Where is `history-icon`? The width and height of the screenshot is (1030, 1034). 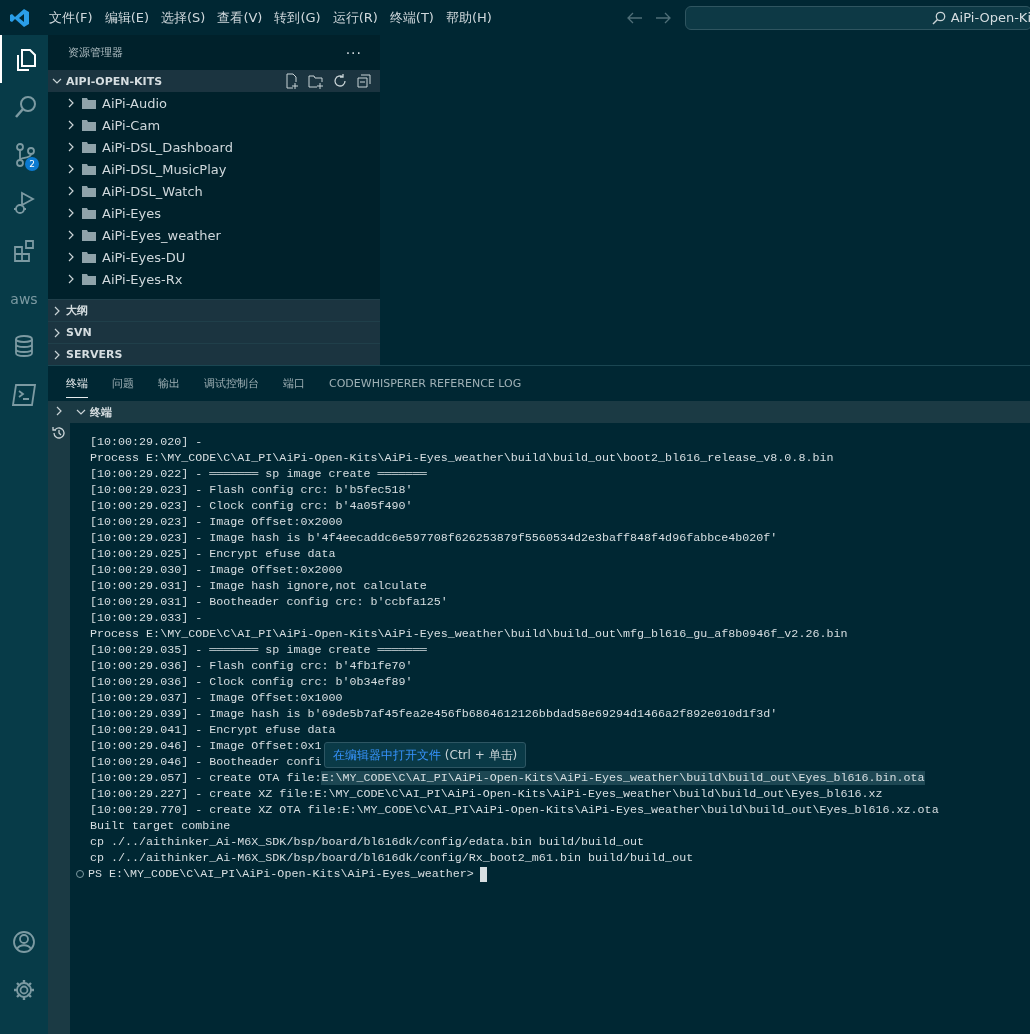
history-icon is located at coordinates (59, 433).